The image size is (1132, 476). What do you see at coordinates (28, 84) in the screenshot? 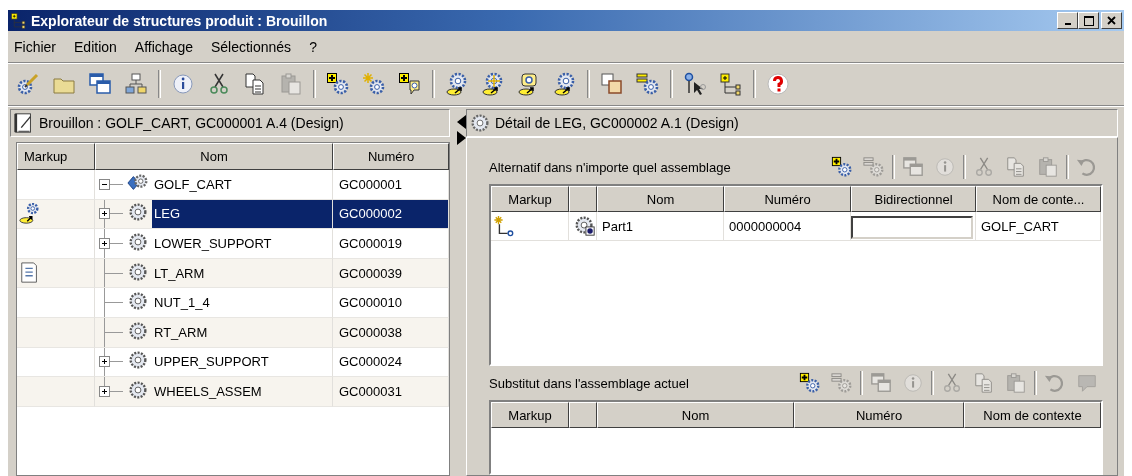
I see `gear-pencil-icon` at bounding box center [28, 84].